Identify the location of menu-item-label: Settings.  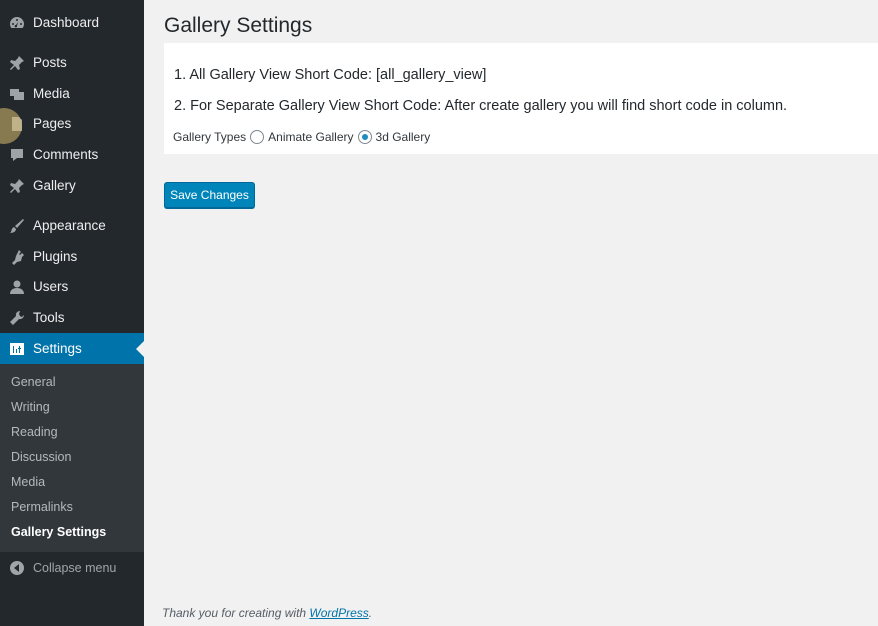
(57, 348).